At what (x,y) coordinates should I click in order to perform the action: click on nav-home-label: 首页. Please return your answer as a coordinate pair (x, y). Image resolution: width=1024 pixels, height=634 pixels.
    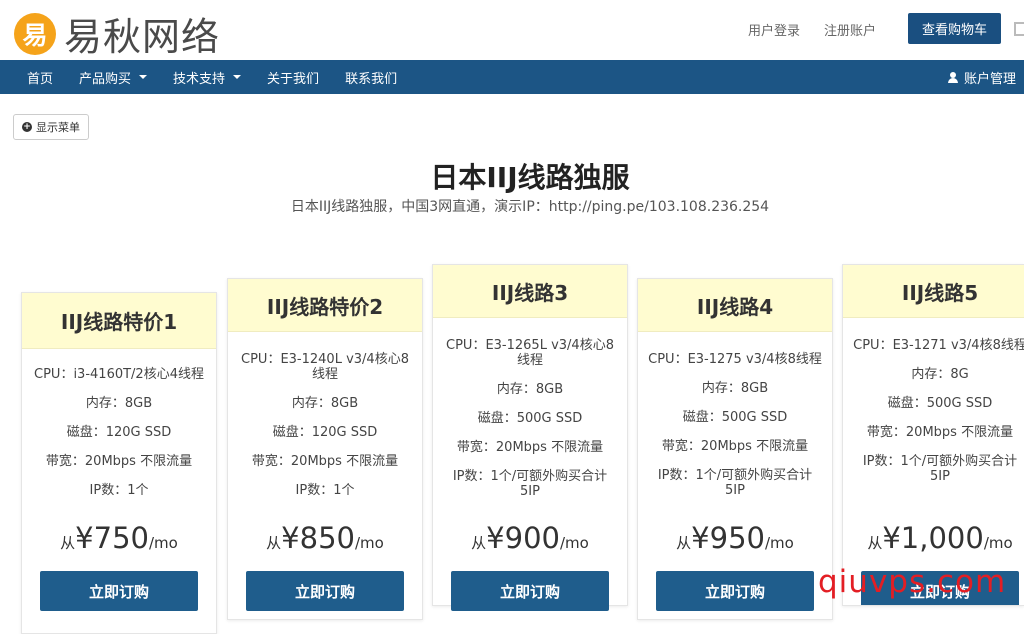
    Looking at the image, I should click on (40, 79).